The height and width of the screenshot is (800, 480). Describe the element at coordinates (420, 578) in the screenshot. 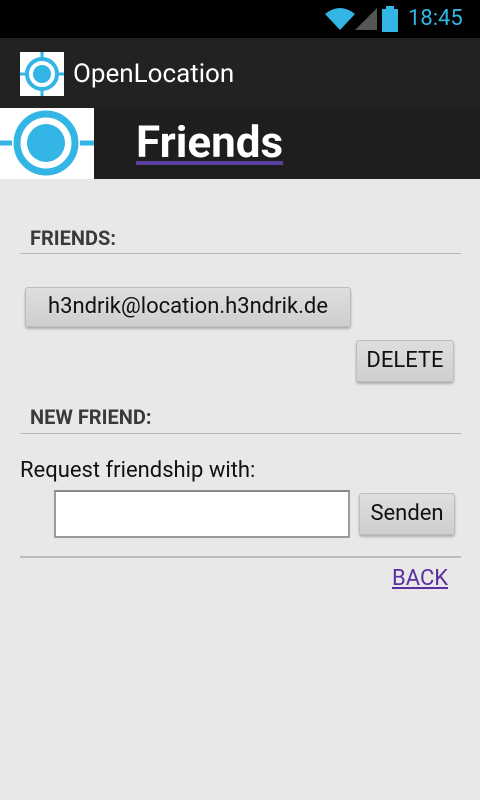

I see `back-link: BACK` at that location.